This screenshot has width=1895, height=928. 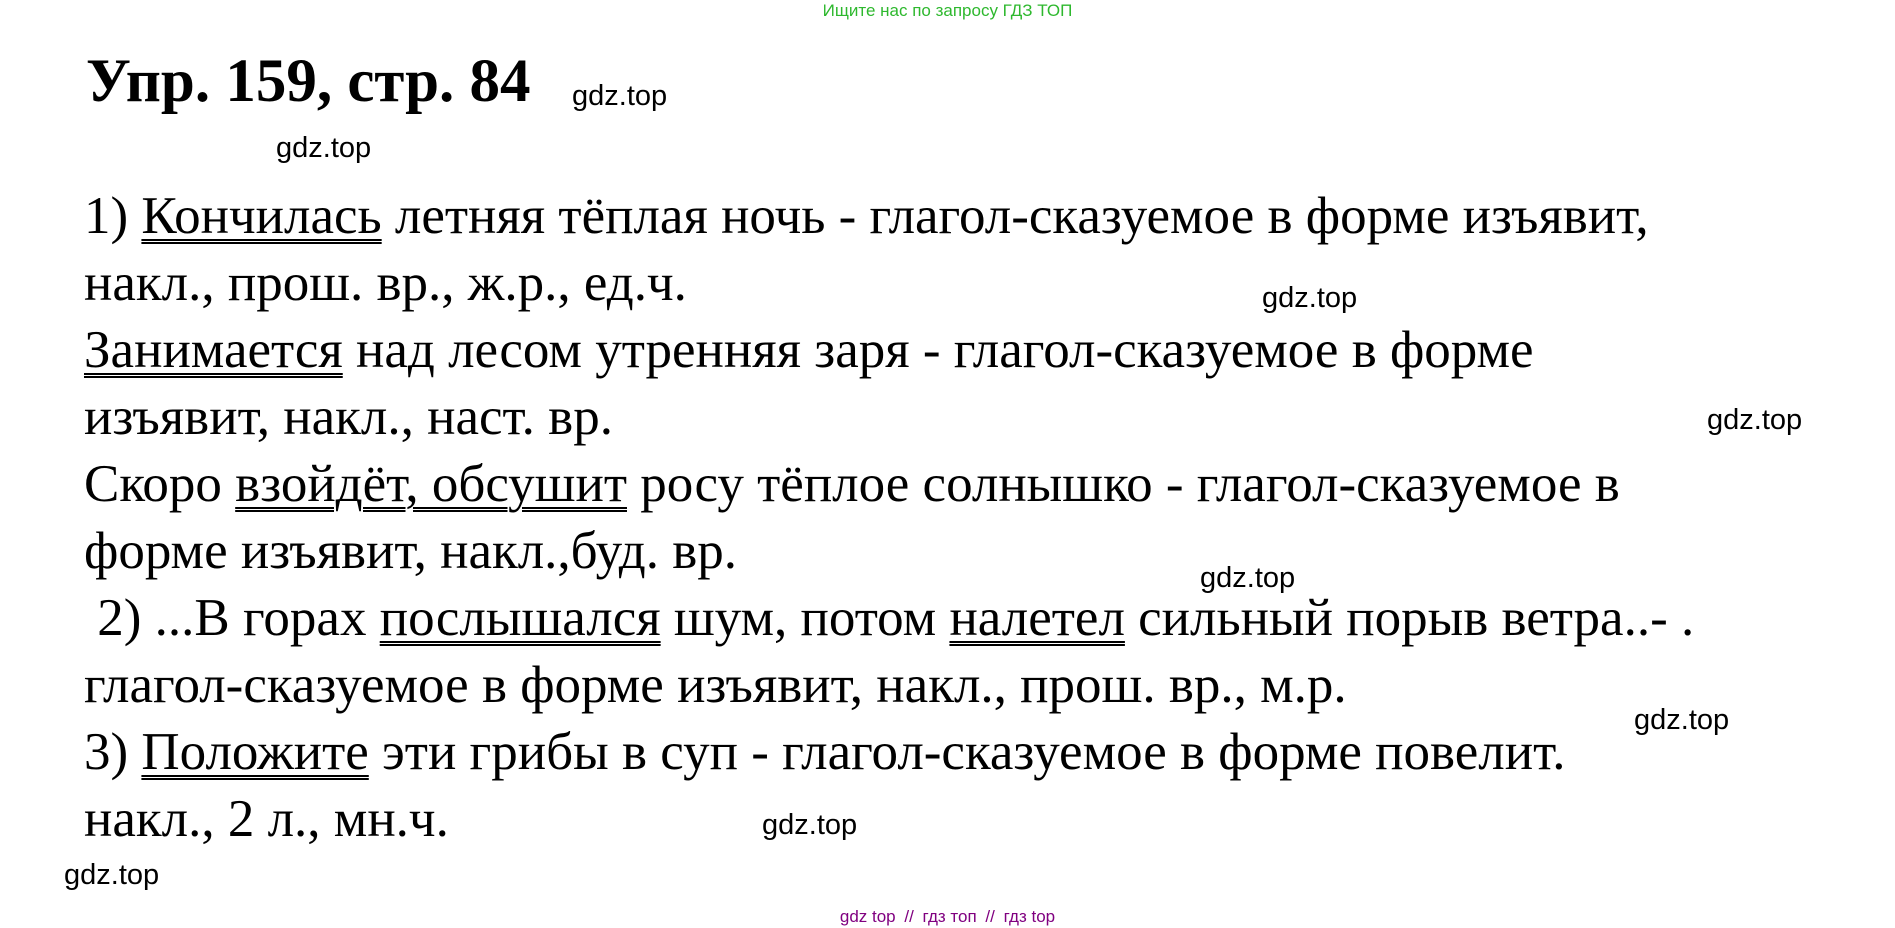 What do you see at coordinates (947, 10) in the screenshot?
I see `top-banner: Ищите нас по запросу ГДЗ ТОП` at bounding box center [947, 10].